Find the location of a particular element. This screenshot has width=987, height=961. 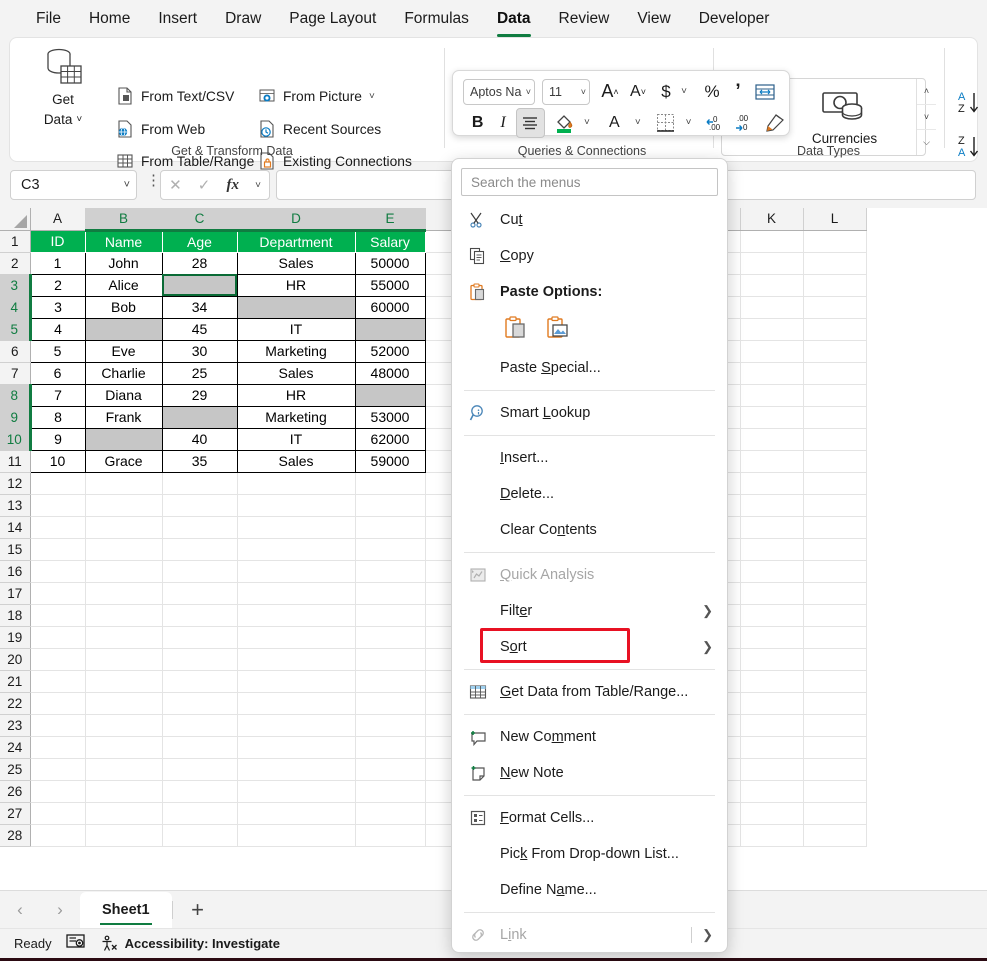

record-macro-button is located at coordinates (75, 943).